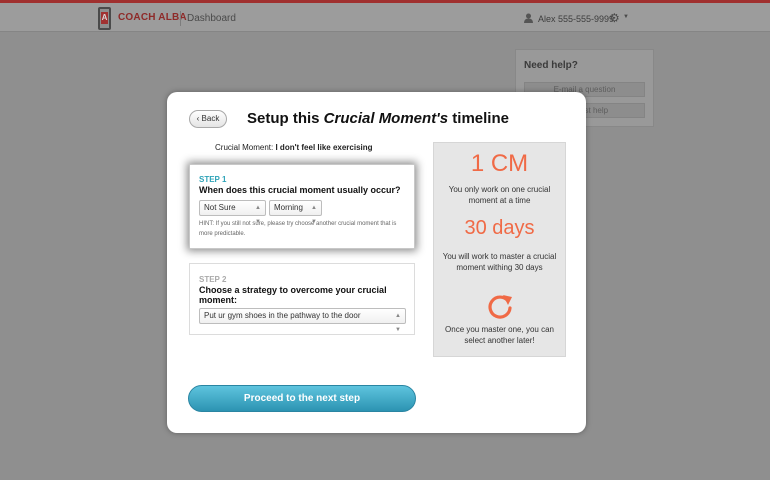  Describe the element at coordinates (288, 207) in the screenshot. I see `part-of-day-value: Morning` at that location.